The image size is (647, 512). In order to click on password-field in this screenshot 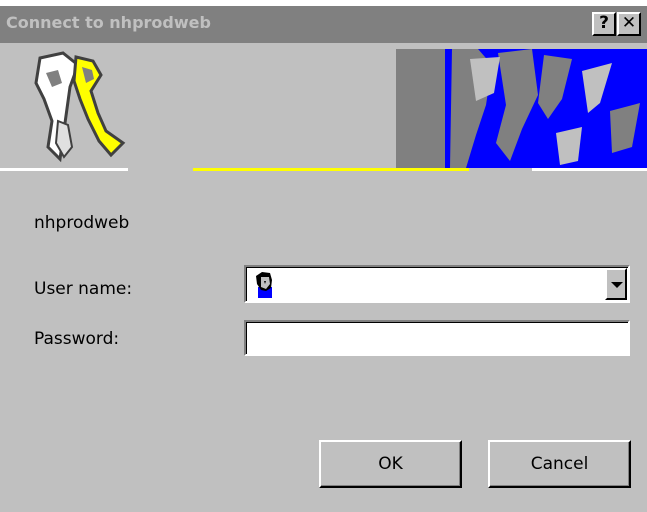, I will do `click(437, 338)`.